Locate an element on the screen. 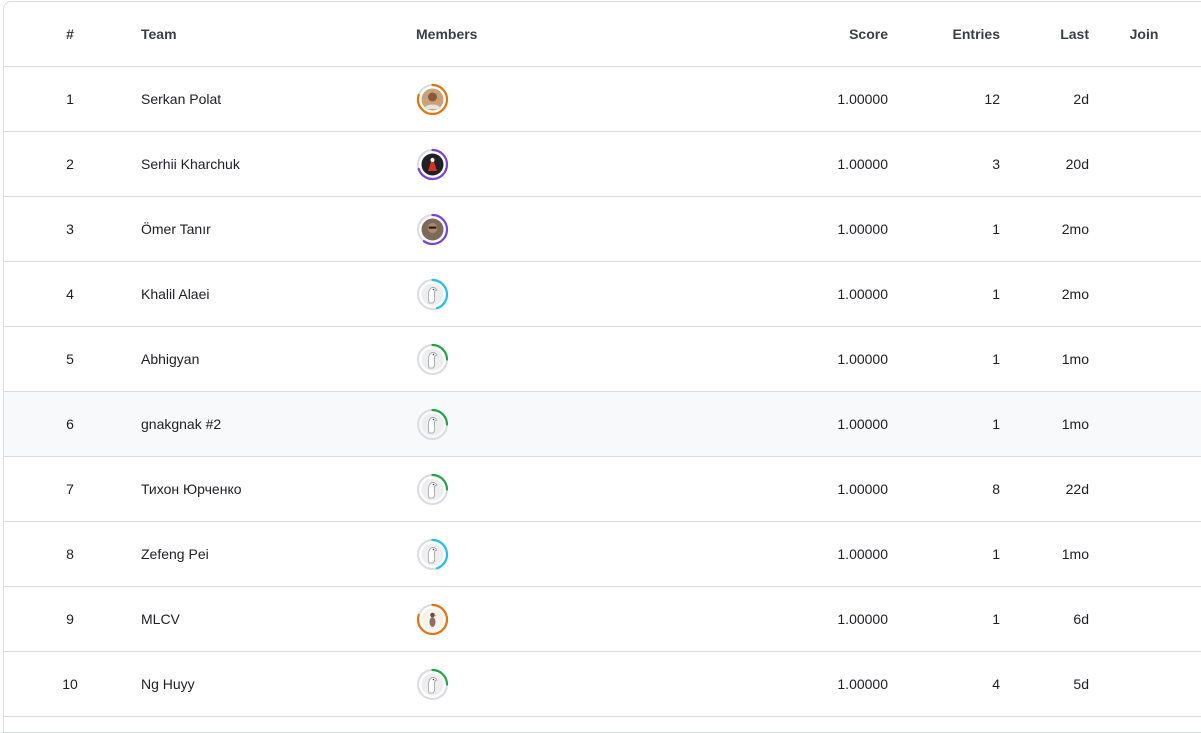 This screenshot has height=733, width=1201. table-row: 1 Serkan Polat 1.00000 12 2d is located at coordinates (602, 99).